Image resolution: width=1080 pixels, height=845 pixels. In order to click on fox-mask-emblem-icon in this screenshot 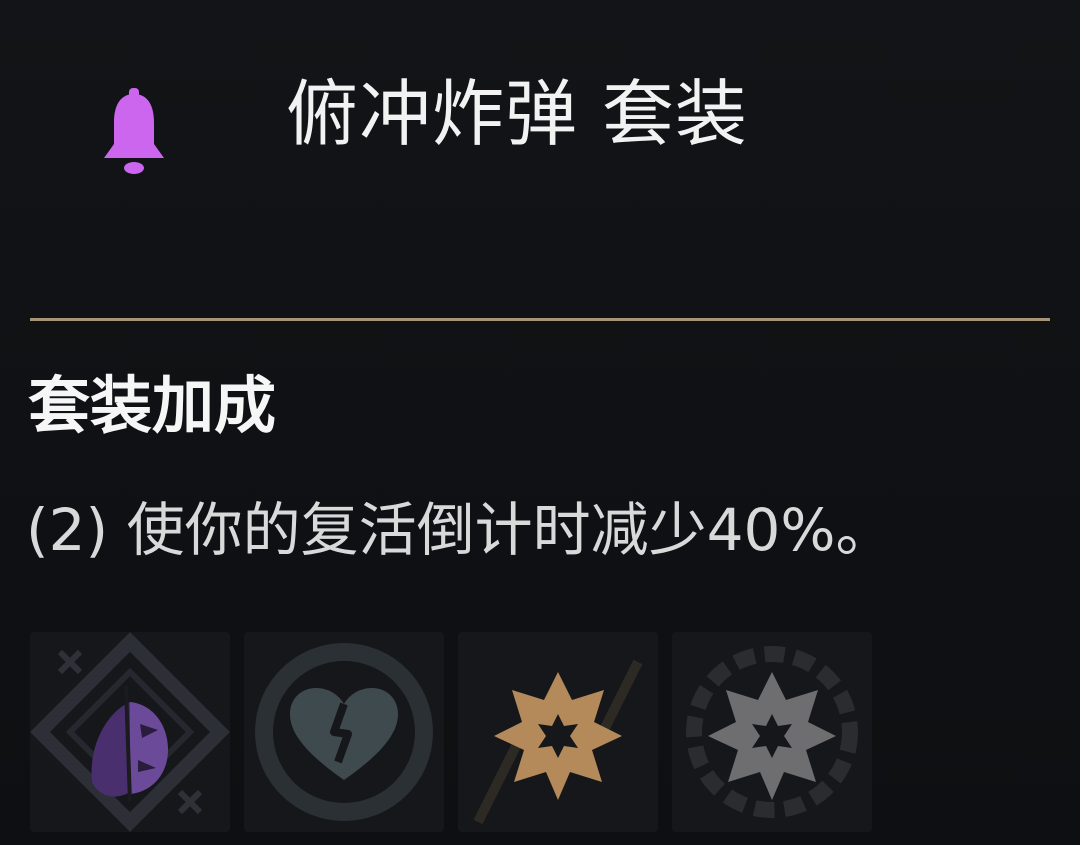, I will do `click(130, 732)`.